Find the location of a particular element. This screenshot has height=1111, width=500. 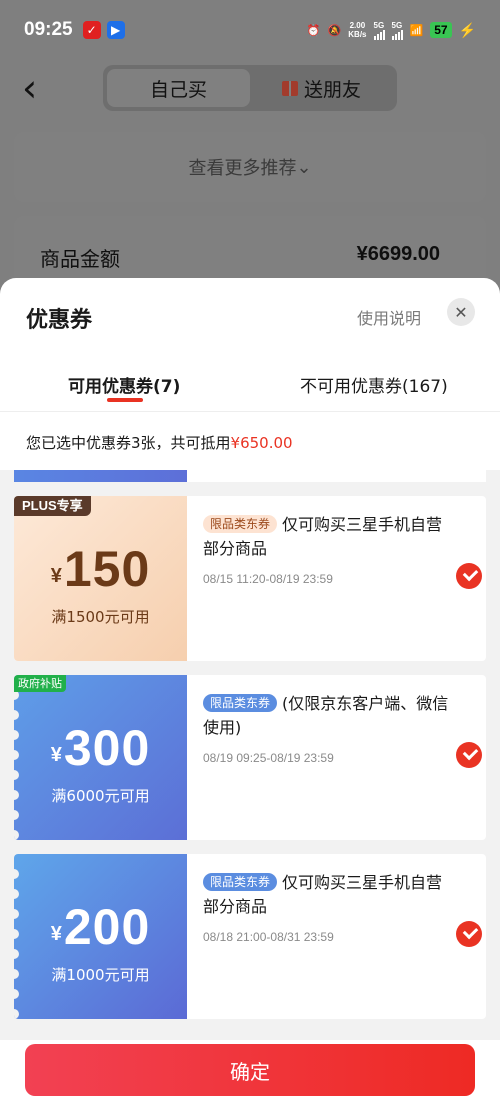

more-recommend-link: 查看更多推荐 ⌄ is located at coordinates (250, 167).